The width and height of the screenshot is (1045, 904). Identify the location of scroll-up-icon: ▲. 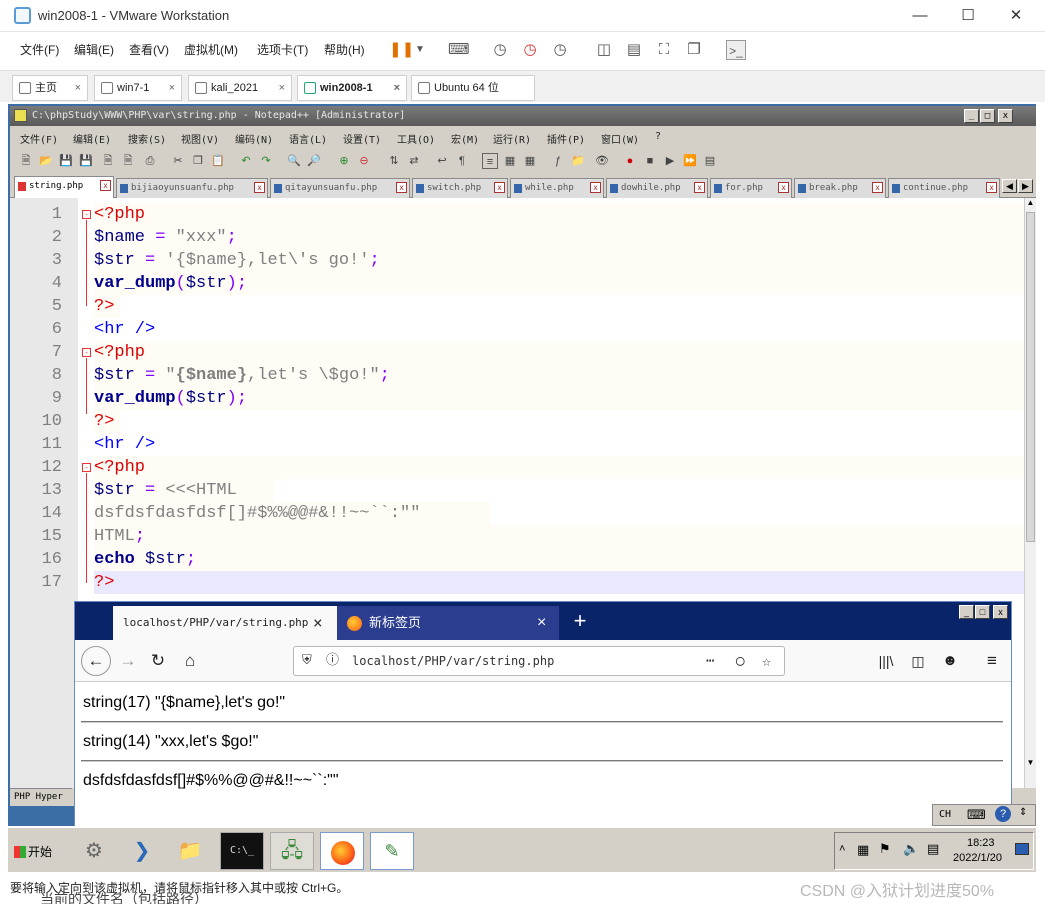
(1030, 204).